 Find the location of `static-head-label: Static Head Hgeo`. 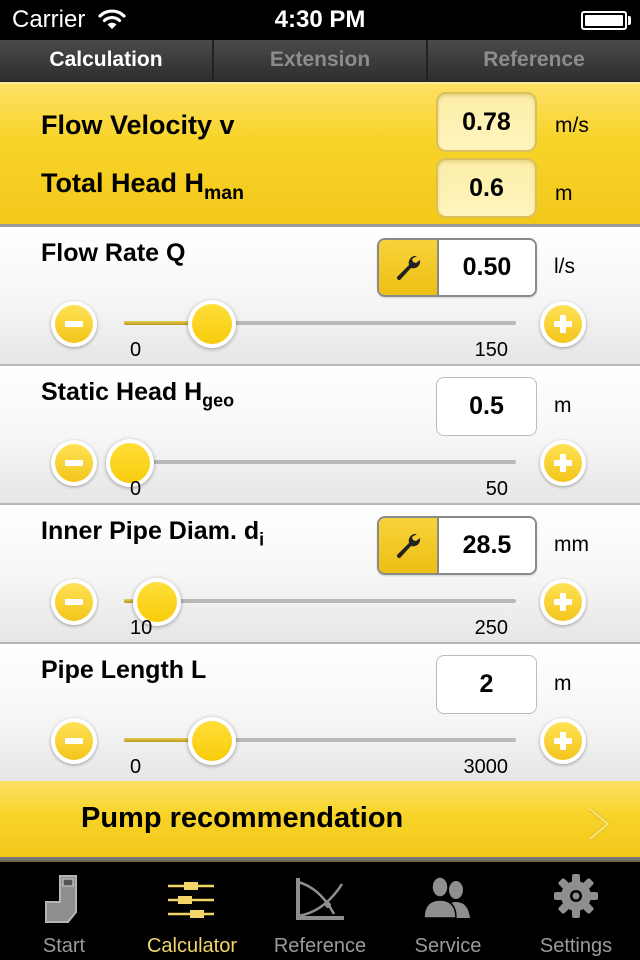

static-head-label: Static Head Hgeo is located at coordinates (138, 394).